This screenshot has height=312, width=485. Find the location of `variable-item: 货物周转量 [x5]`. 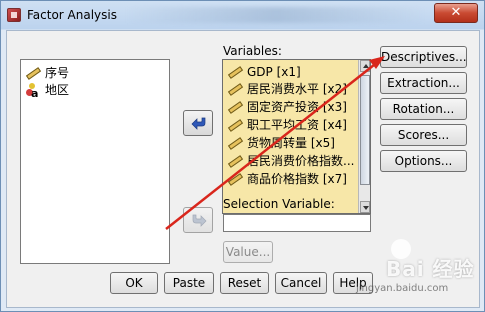

variable-item: 货物周转量 [x5] is located at coordinates (281, 142).